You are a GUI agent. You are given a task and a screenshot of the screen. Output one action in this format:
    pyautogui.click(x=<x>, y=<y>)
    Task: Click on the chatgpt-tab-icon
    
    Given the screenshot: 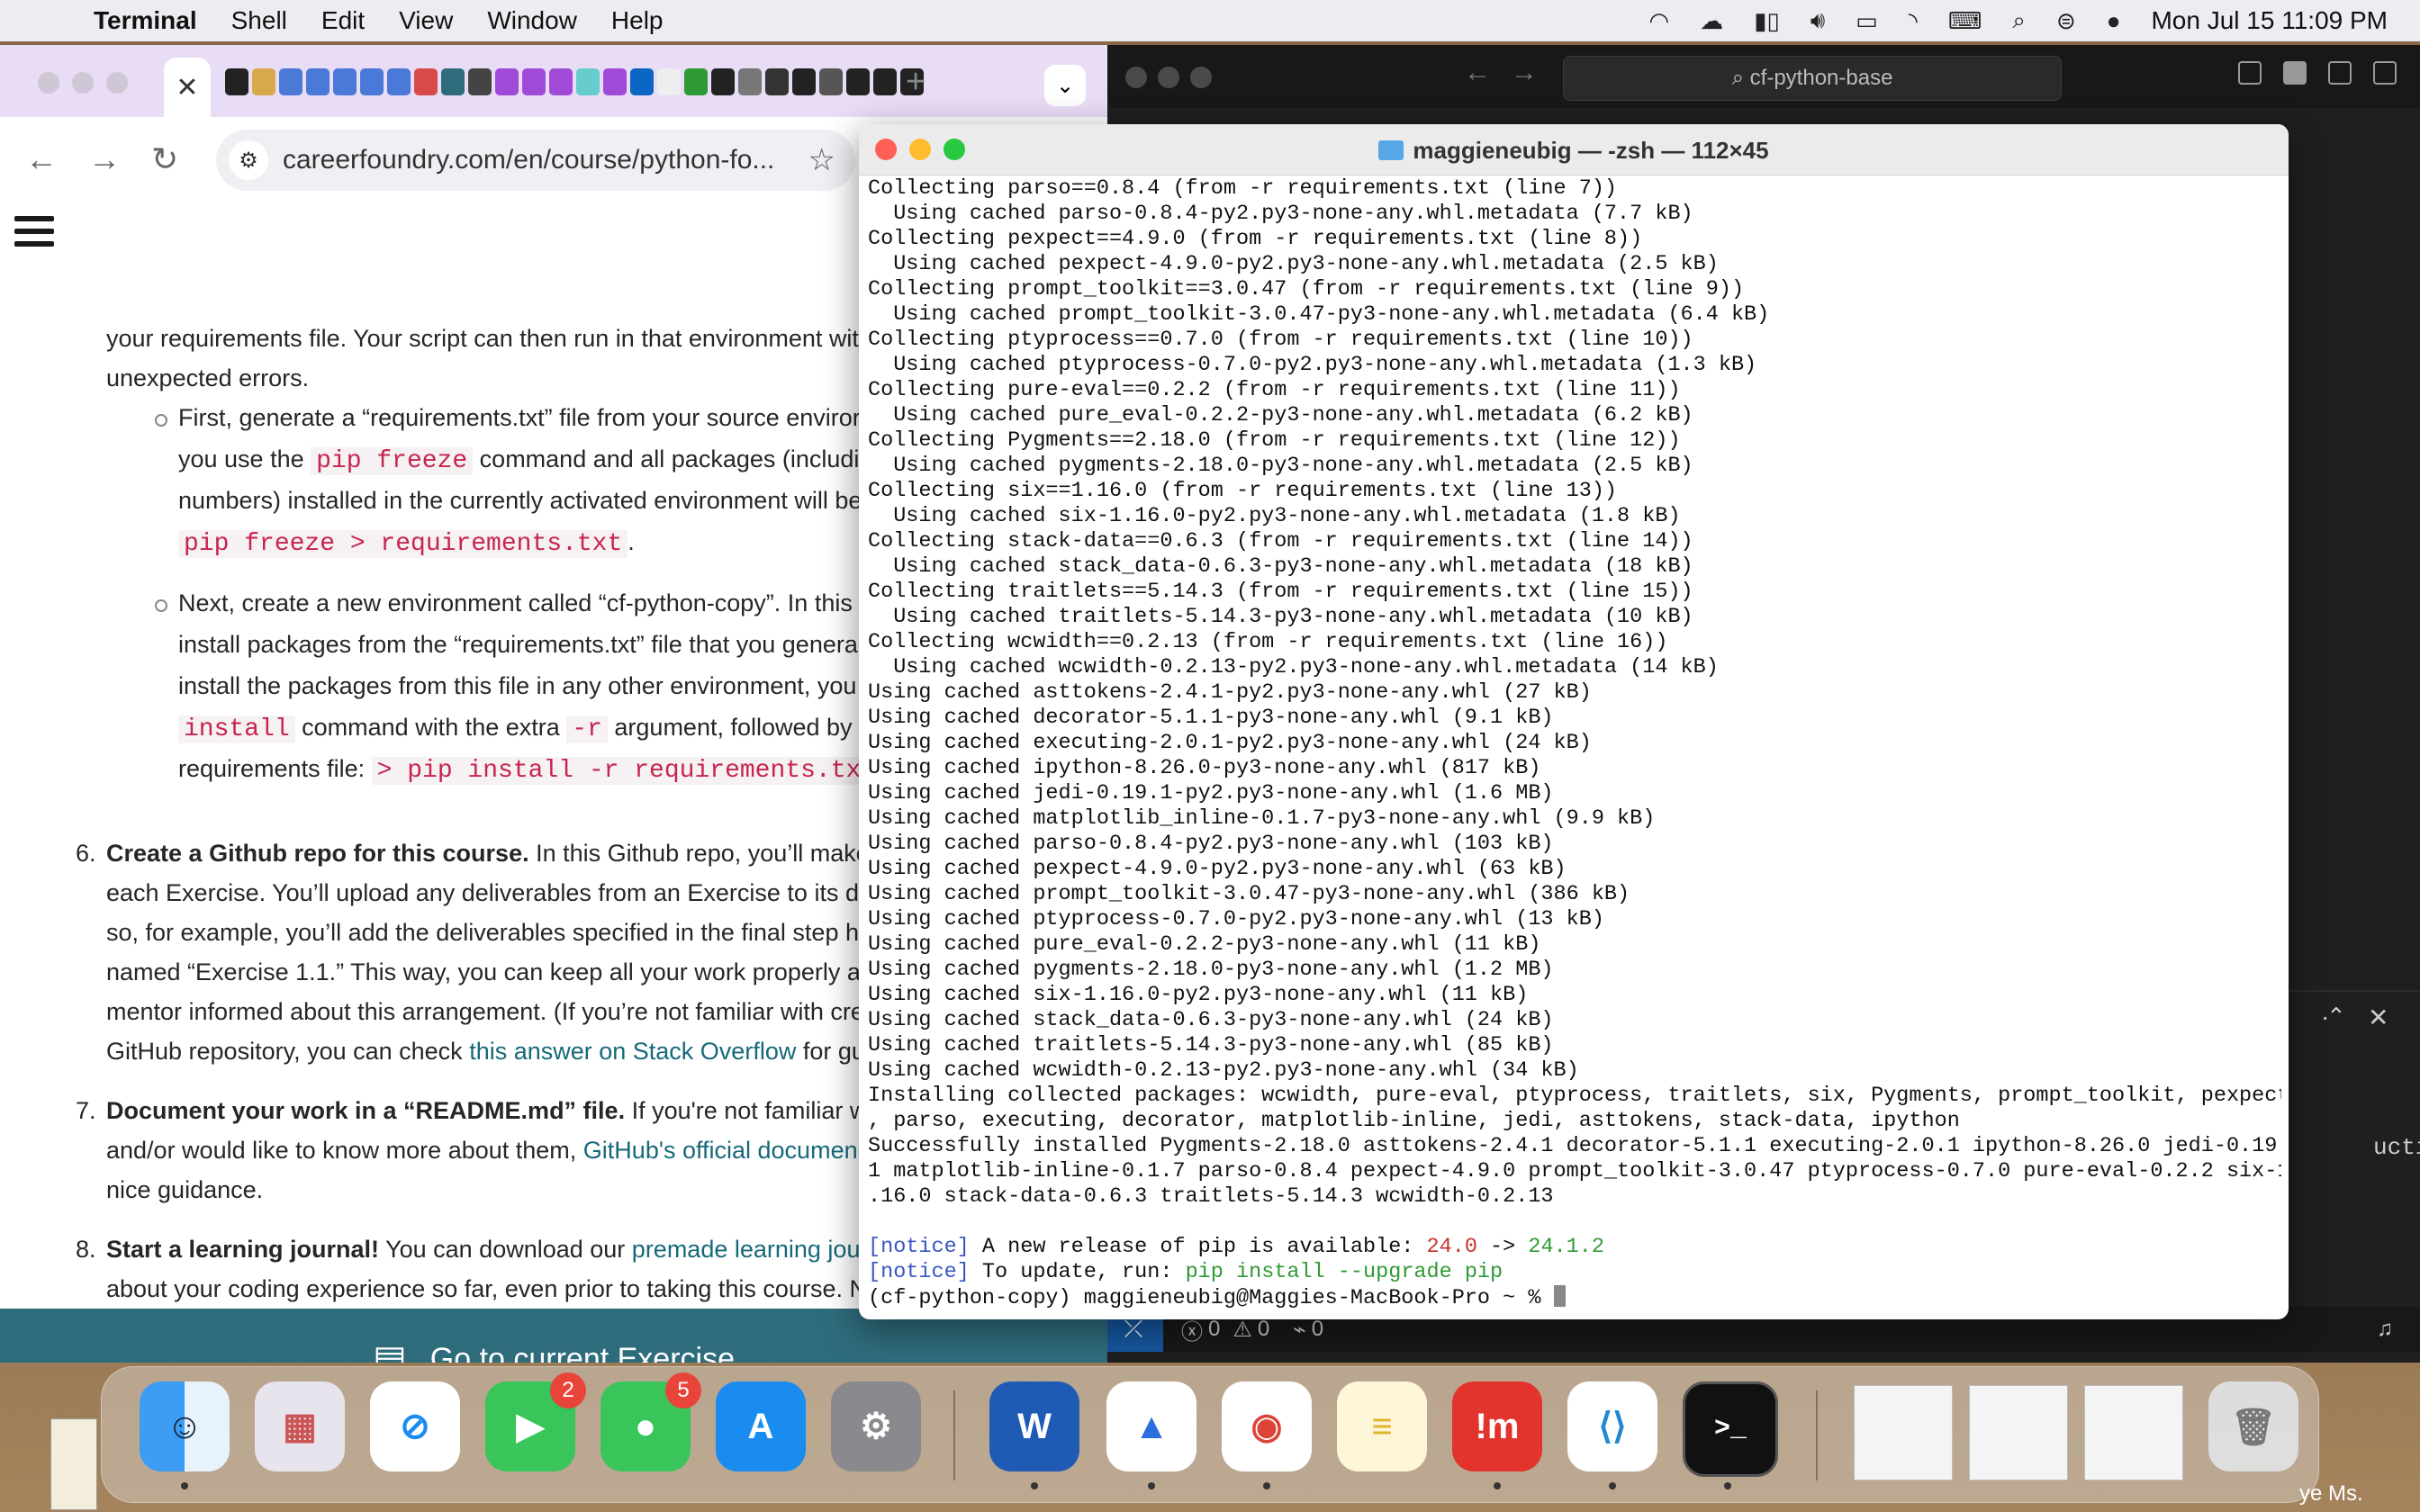 What is the action you would take?
    pyautogui.click(x=777, y=81)
    